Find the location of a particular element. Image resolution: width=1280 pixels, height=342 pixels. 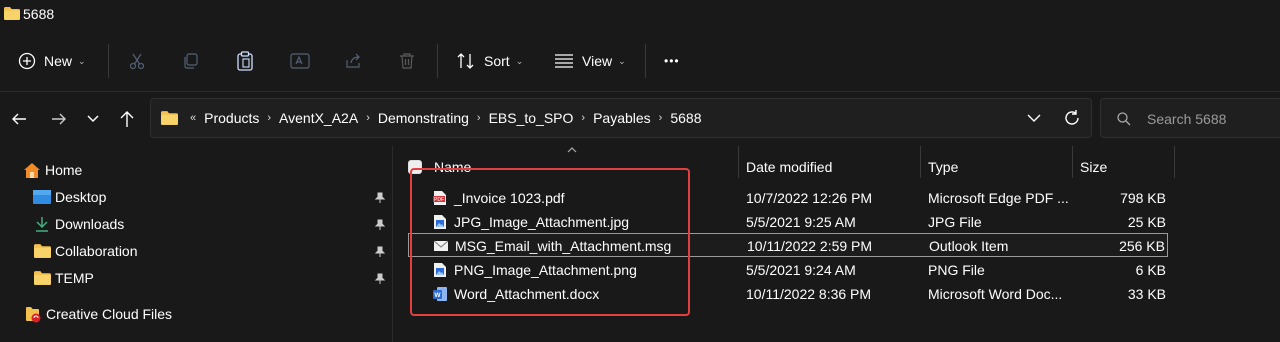

arrow-up-icon is located at coordinates (127, 119).